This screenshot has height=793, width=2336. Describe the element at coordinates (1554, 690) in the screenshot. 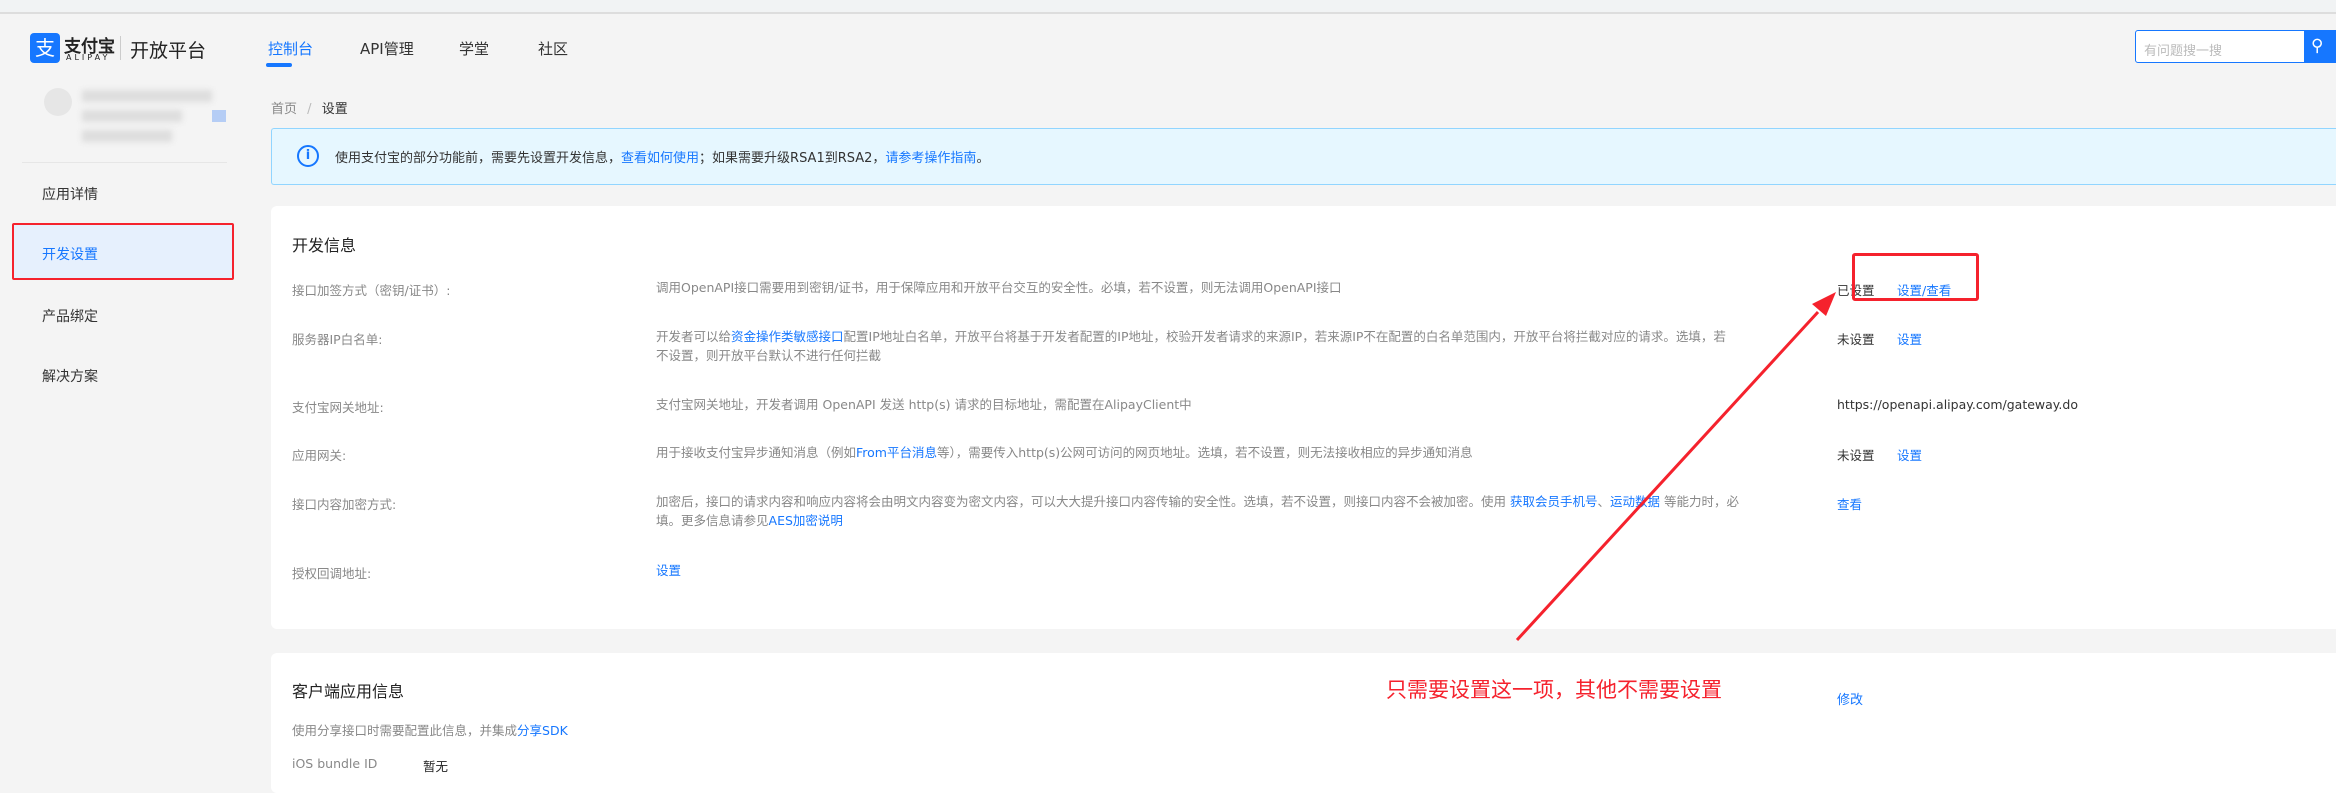

I see `annotation-text: 只需要设置这一项，其他不需要设置` at that location.